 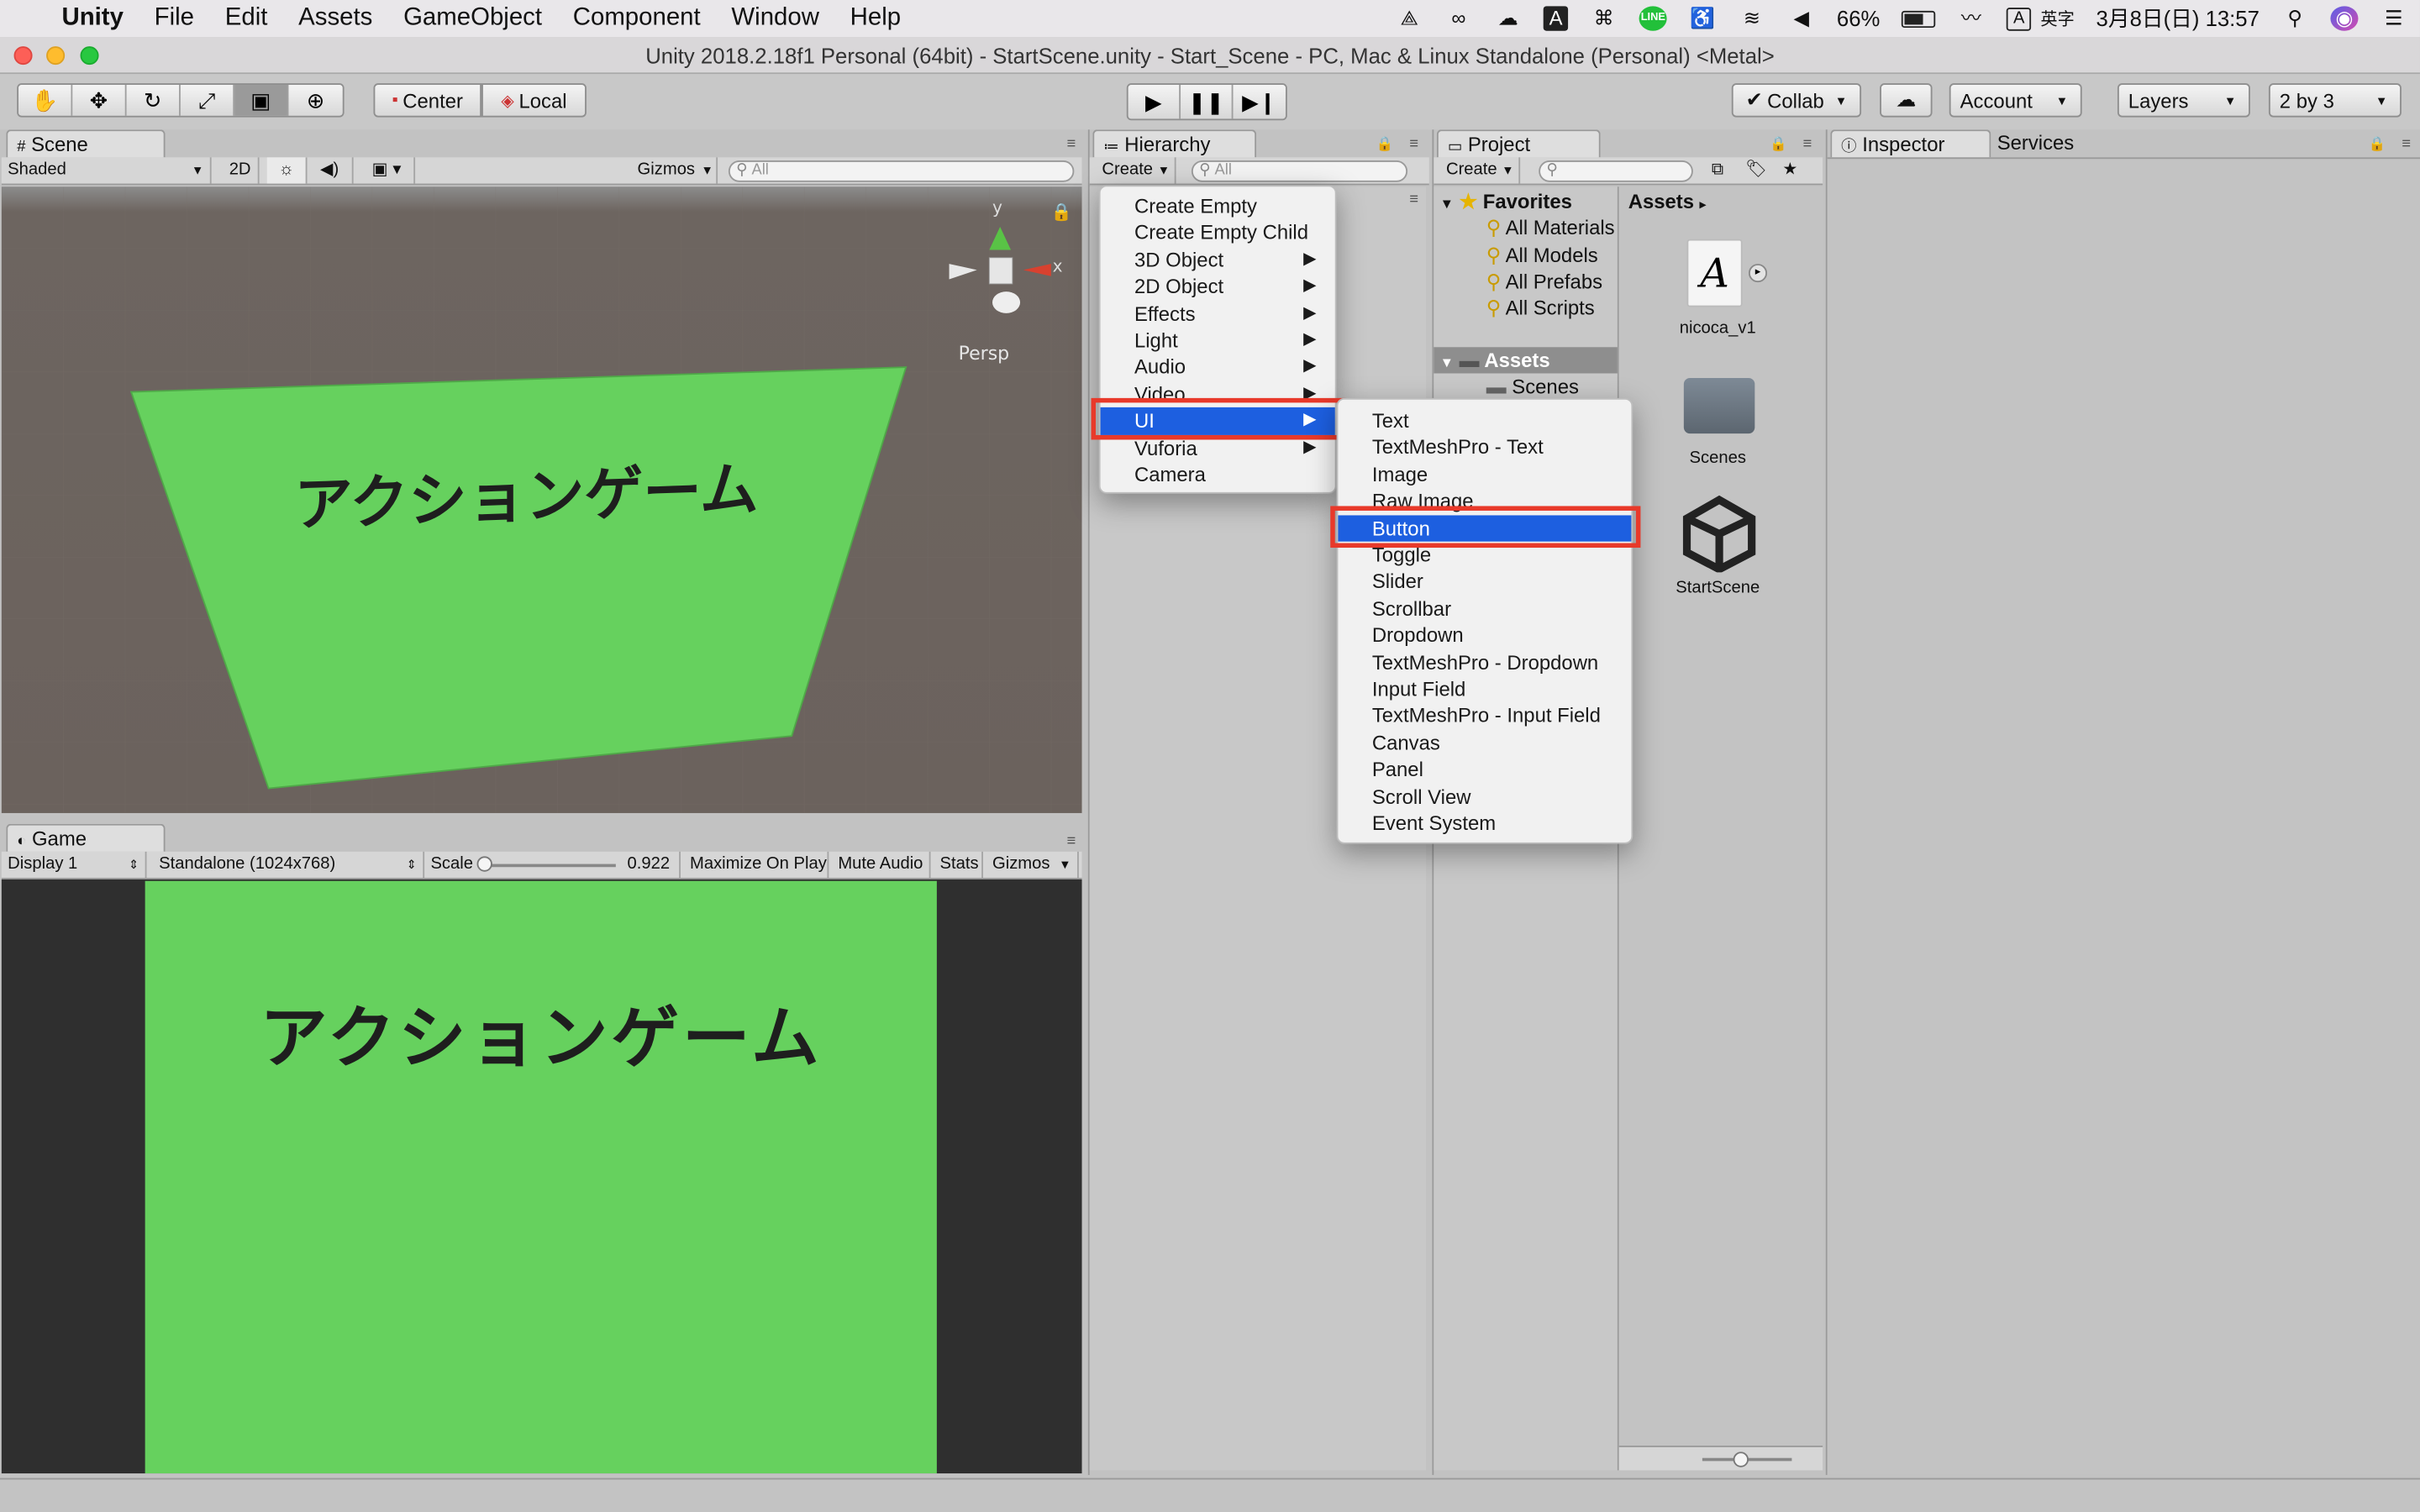 What do you see at coordinates (99, 100) in the screenshot?
I see `move-tool-icon: ✥` at bounding box center [99, 100].